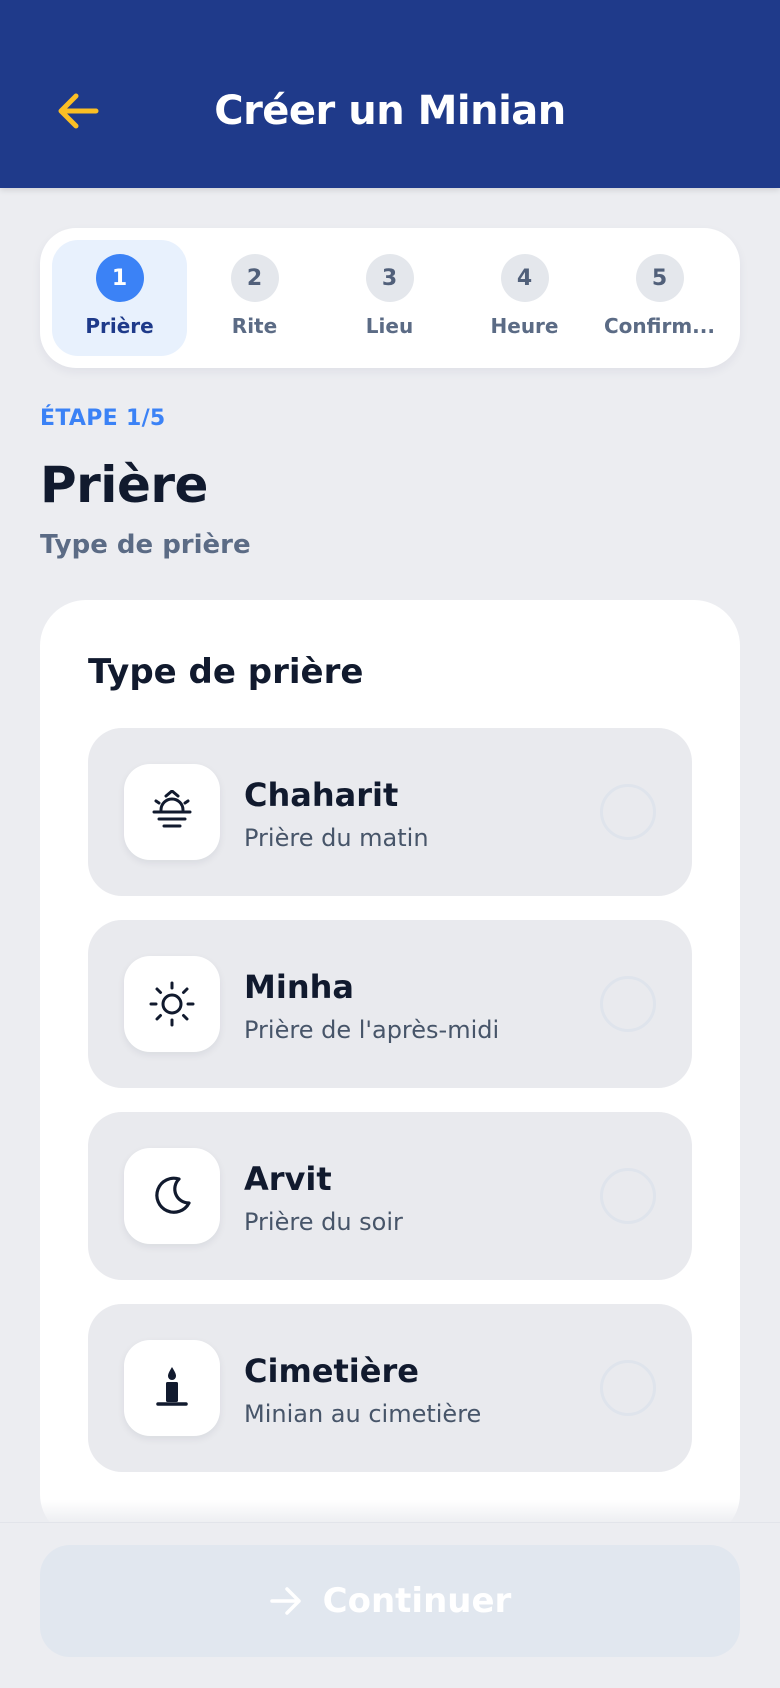 Image resolution: width=780 pixels, height=1688 pixels. Describe the element at coordinates (145, 545) in the screenshot. I see `page-subtitle: Type de prière` at that location.